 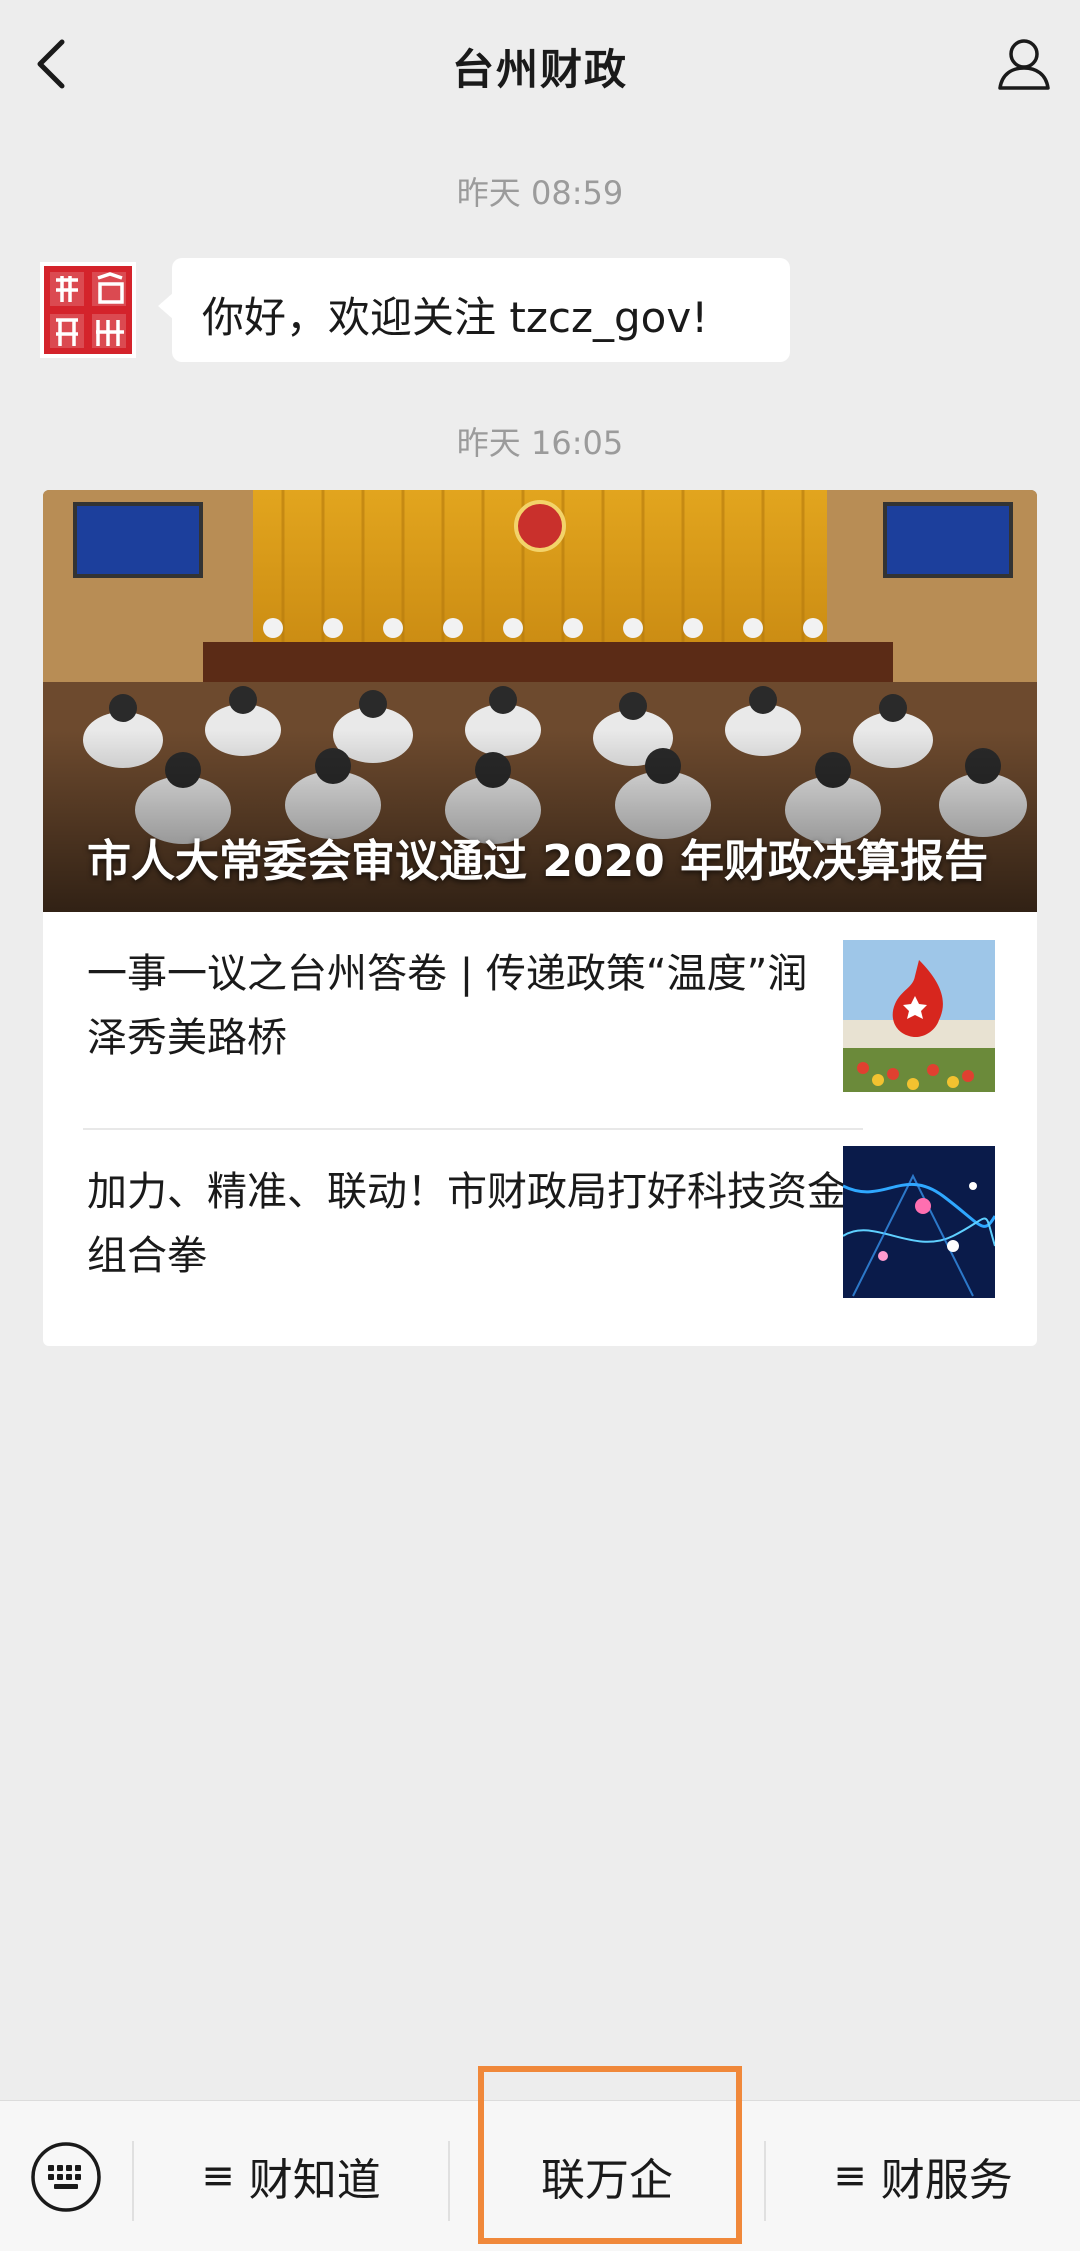 I want to click on message-text: 你好，欢迎关注 tzcz_gov!, so click(x=455, y=317).